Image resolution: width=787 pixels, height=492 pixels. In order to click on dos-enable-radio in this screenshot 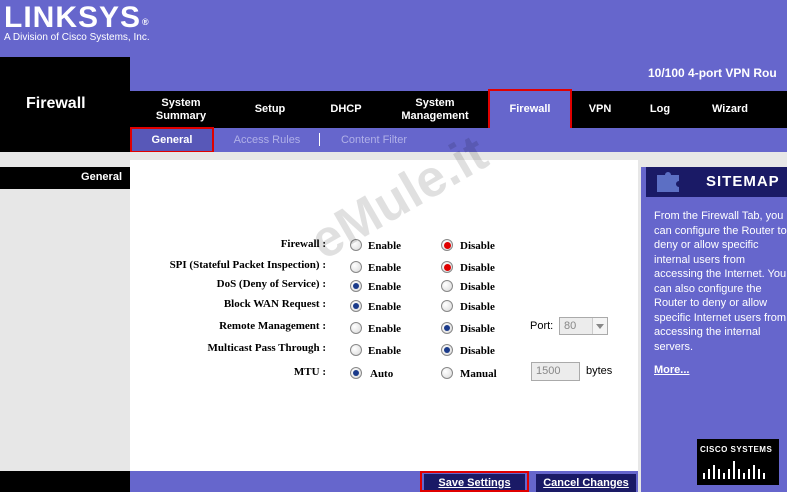, I will do `click(356, 286)`.